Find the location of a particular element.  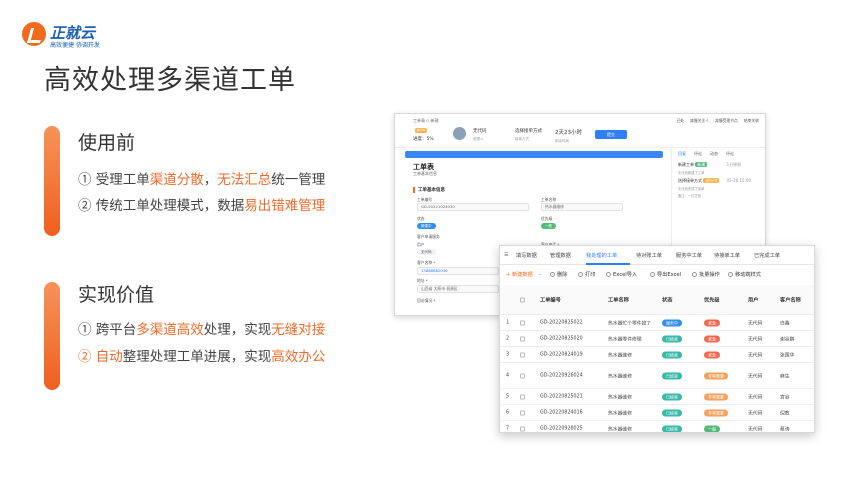

tab-manage-data: 管理数据 is located at coordinates (560, 255).